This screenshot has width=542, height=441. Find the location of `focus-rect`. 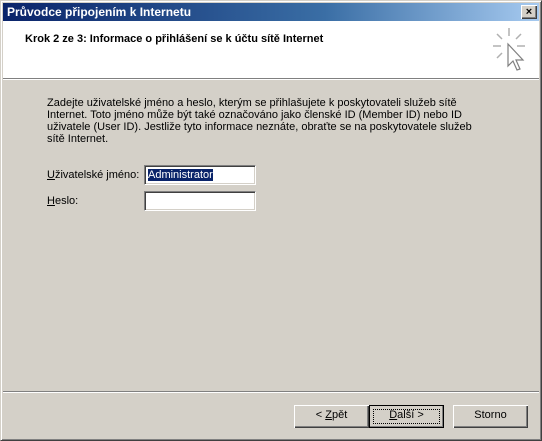

focus-rect is located at coordinates (406, 416).